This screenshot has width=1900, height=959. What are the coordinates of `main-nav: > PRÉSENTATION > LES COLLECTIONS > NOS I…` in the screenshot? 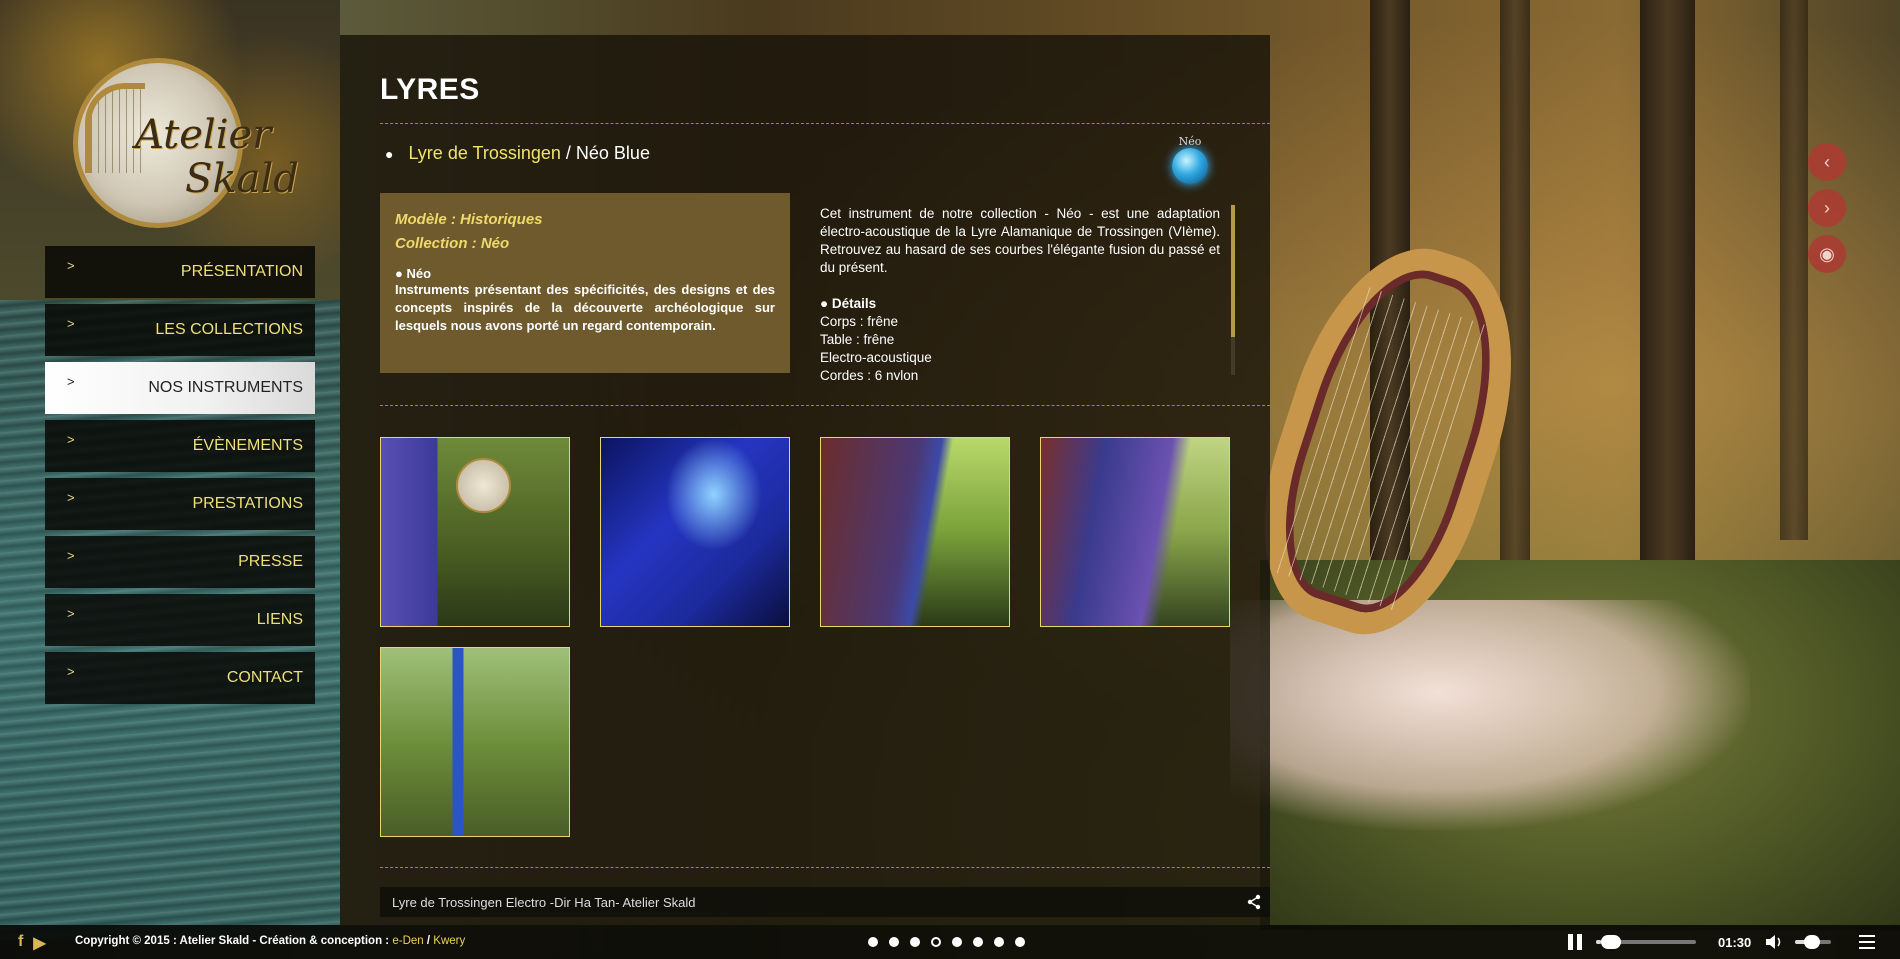 It's located at (180, 478).